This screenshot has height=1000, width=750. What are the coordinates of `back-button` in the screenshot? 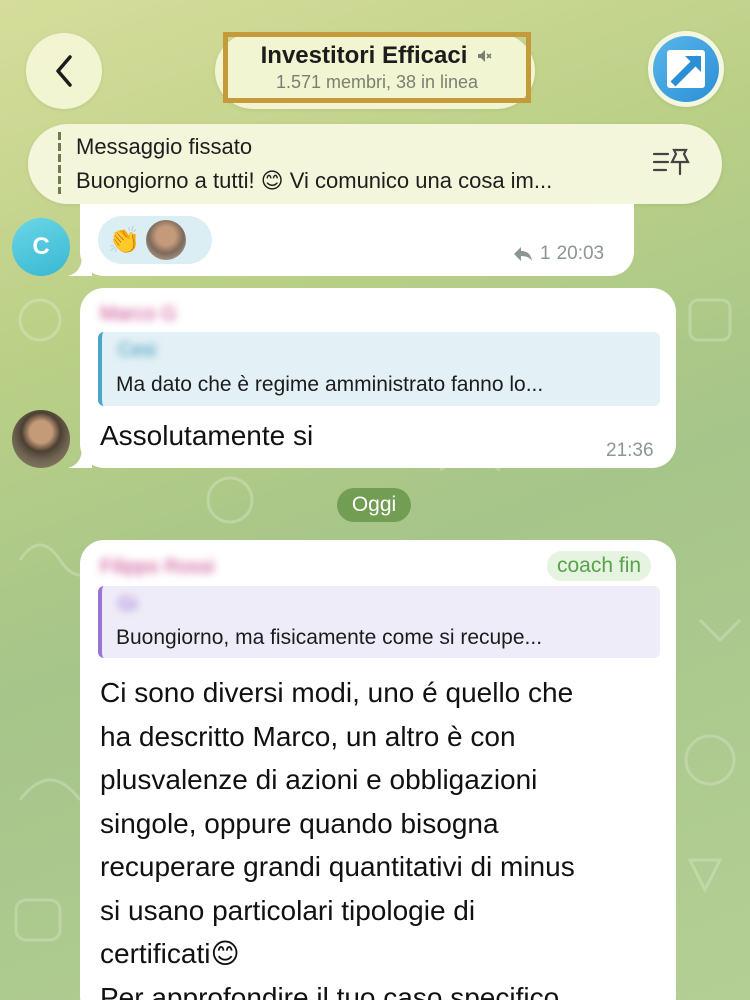 It's located at (64, 71).